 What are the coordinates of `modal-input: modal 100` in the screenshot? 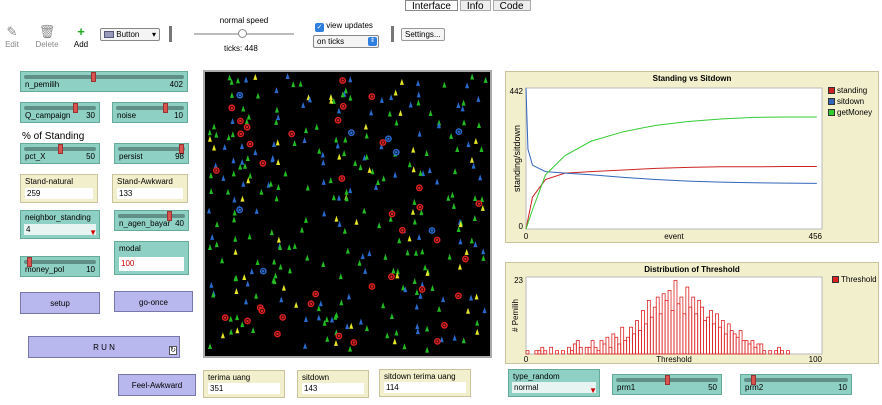 It's located at (151, 258).